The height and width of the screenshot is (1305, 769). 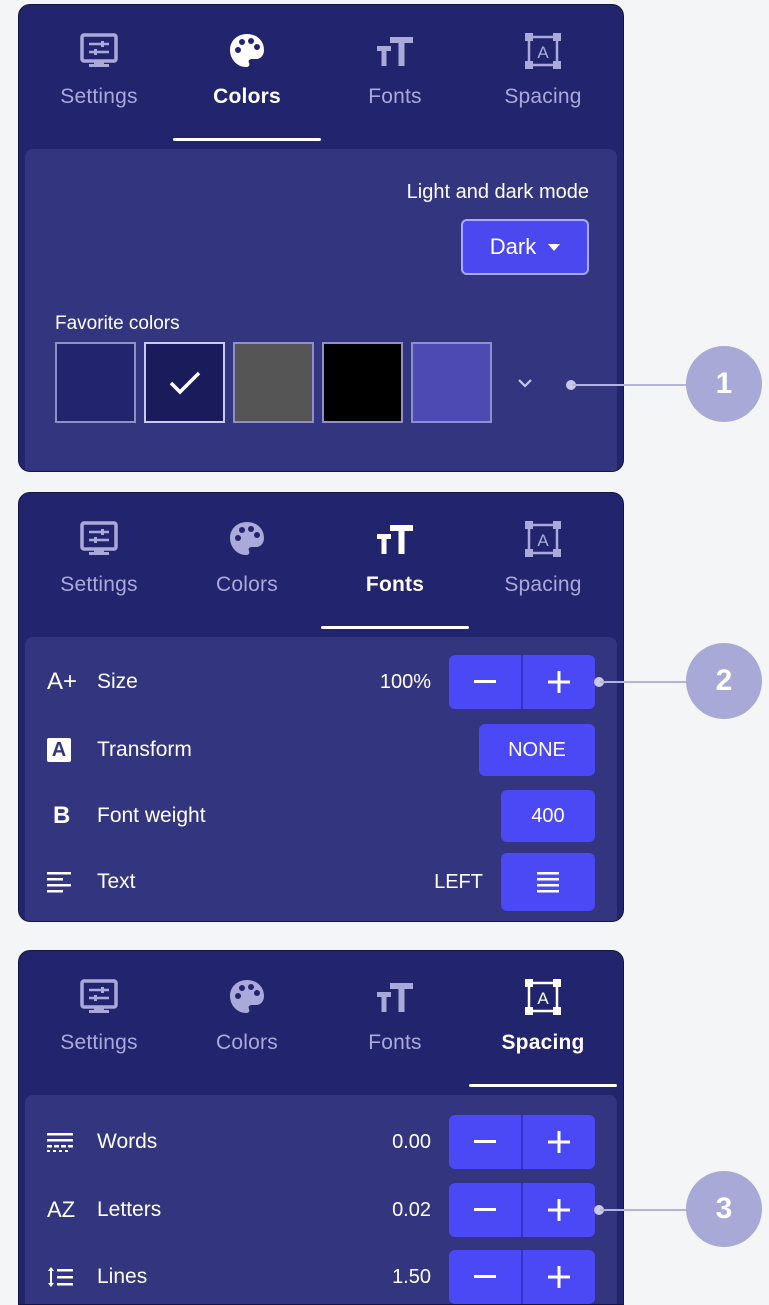 What do you see at coordinates (321, 1277) in the screenshot?
I see `line-spacing-row: Lines 1.50` at bounding box center [321, 1277].